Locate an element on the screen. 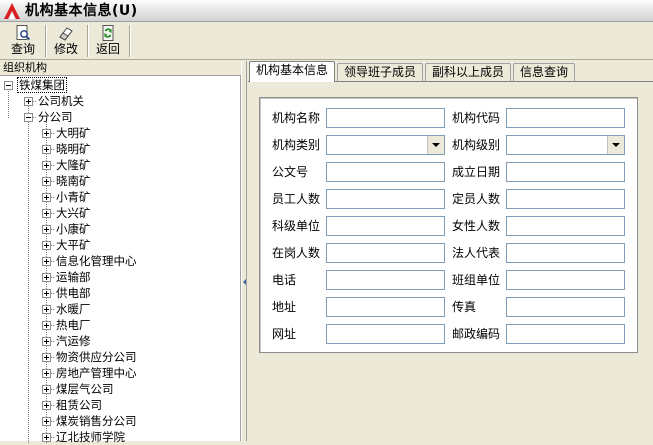  return-button: 返回 is located at coordinates (108, 41).